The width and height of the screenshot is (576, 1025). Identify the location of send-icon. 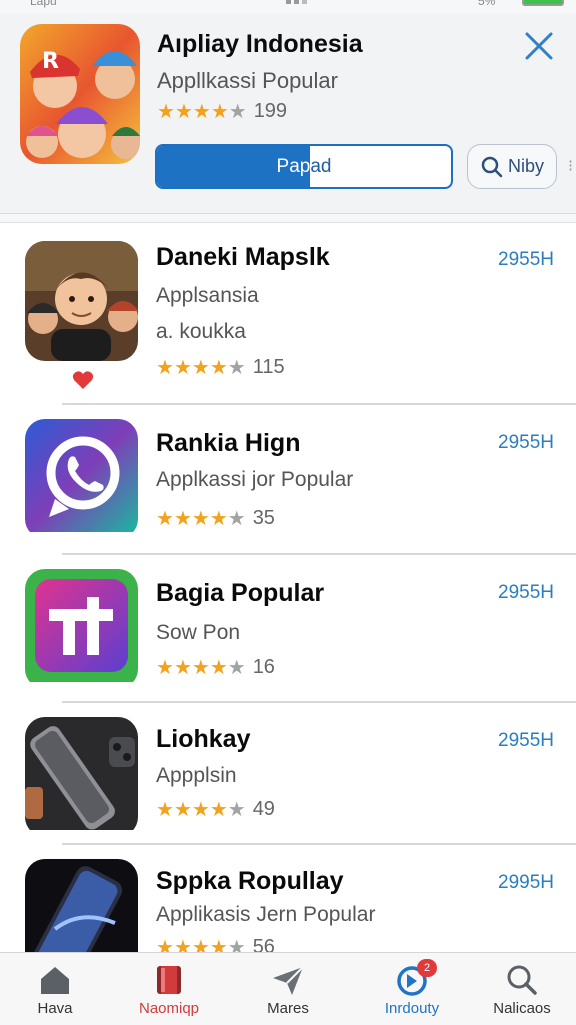
(288, 980).